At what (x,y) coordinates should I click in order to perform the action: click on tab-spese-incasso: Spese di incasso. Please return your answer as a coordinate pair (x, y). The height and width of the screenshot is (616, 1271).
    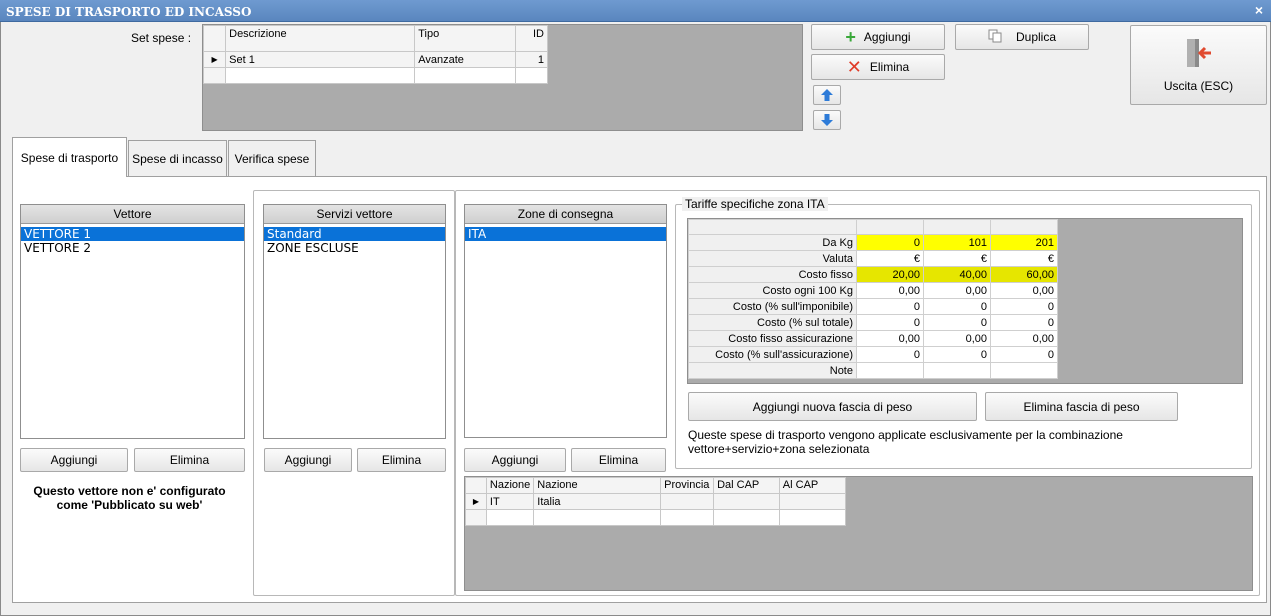
    Looking at the image, I should click on (177, 158).